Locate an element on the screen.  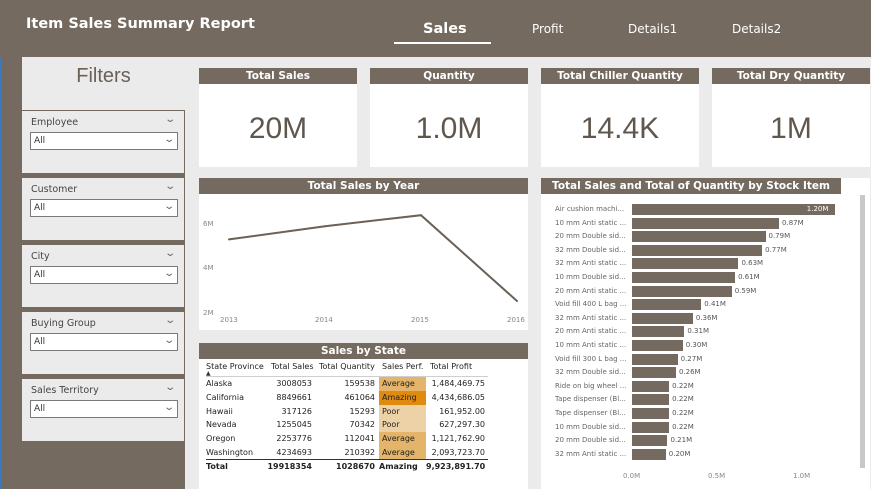
tab-profit: Profit is located at coordinates (547, 29).